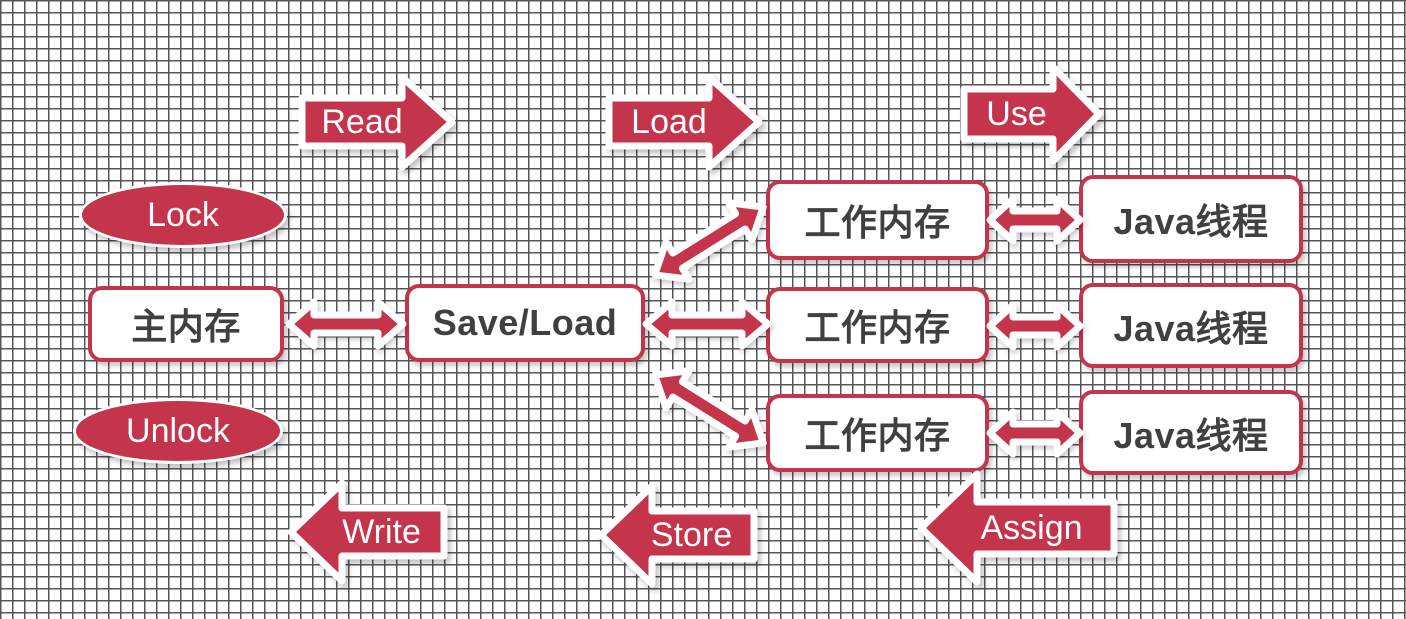 This screenshot has width=1406, height=619. I want to click on node-unlock: Unlock, so click(178, 431).